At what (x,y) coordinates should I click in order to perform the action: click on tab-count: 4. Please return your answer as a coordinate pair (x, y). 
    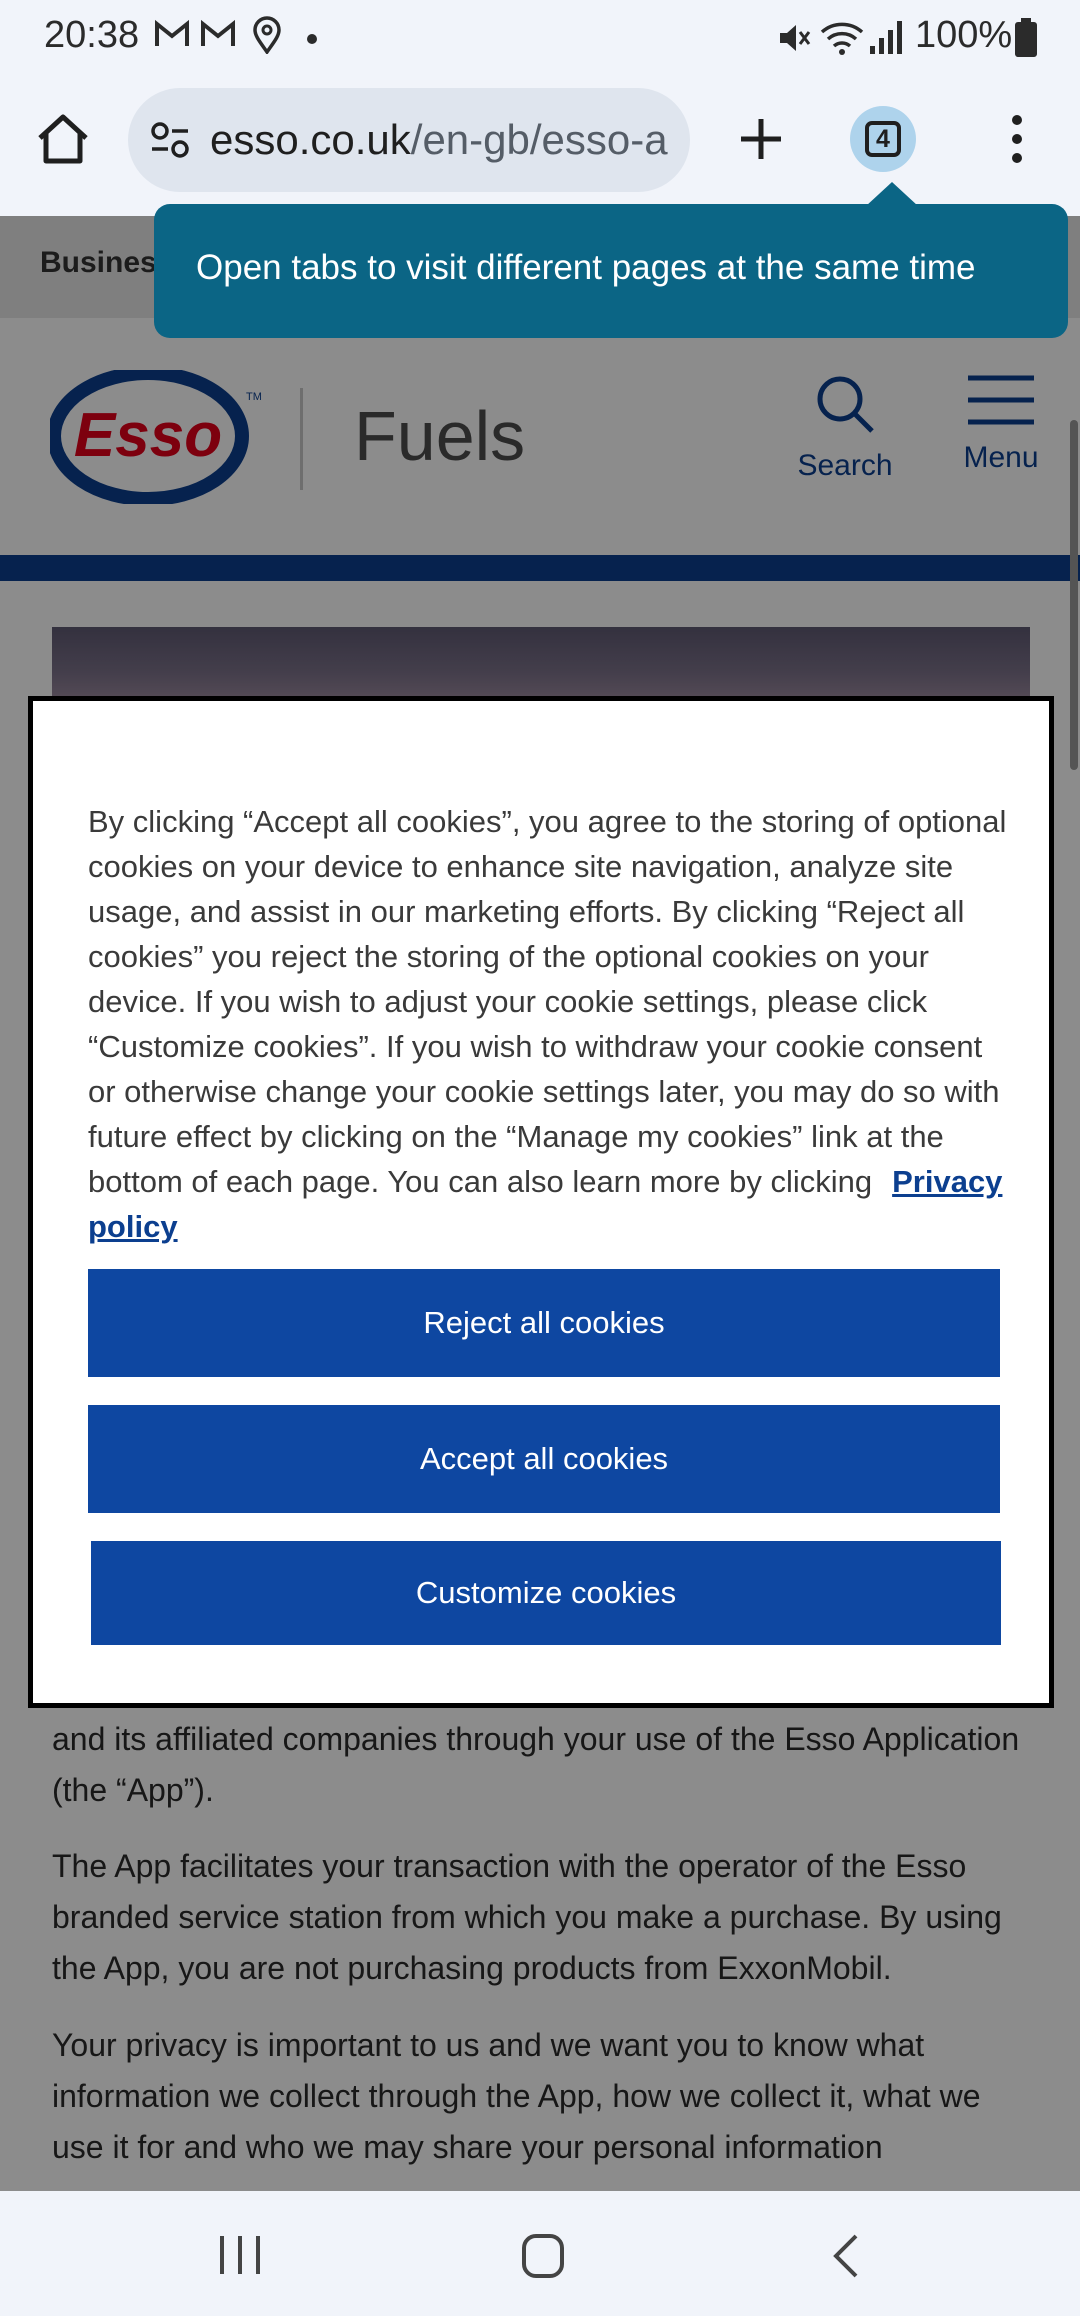
    Looking at the image, I should click on (883, 139).